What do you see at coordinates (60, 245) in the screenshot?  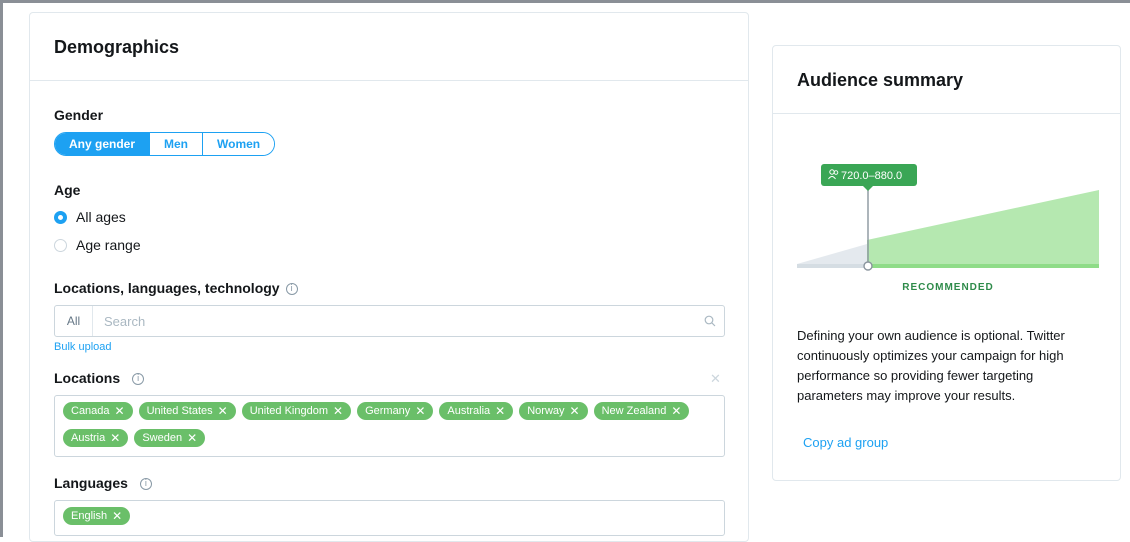 I see `radio-unchecked-icon` at bounding box center [60, 245].